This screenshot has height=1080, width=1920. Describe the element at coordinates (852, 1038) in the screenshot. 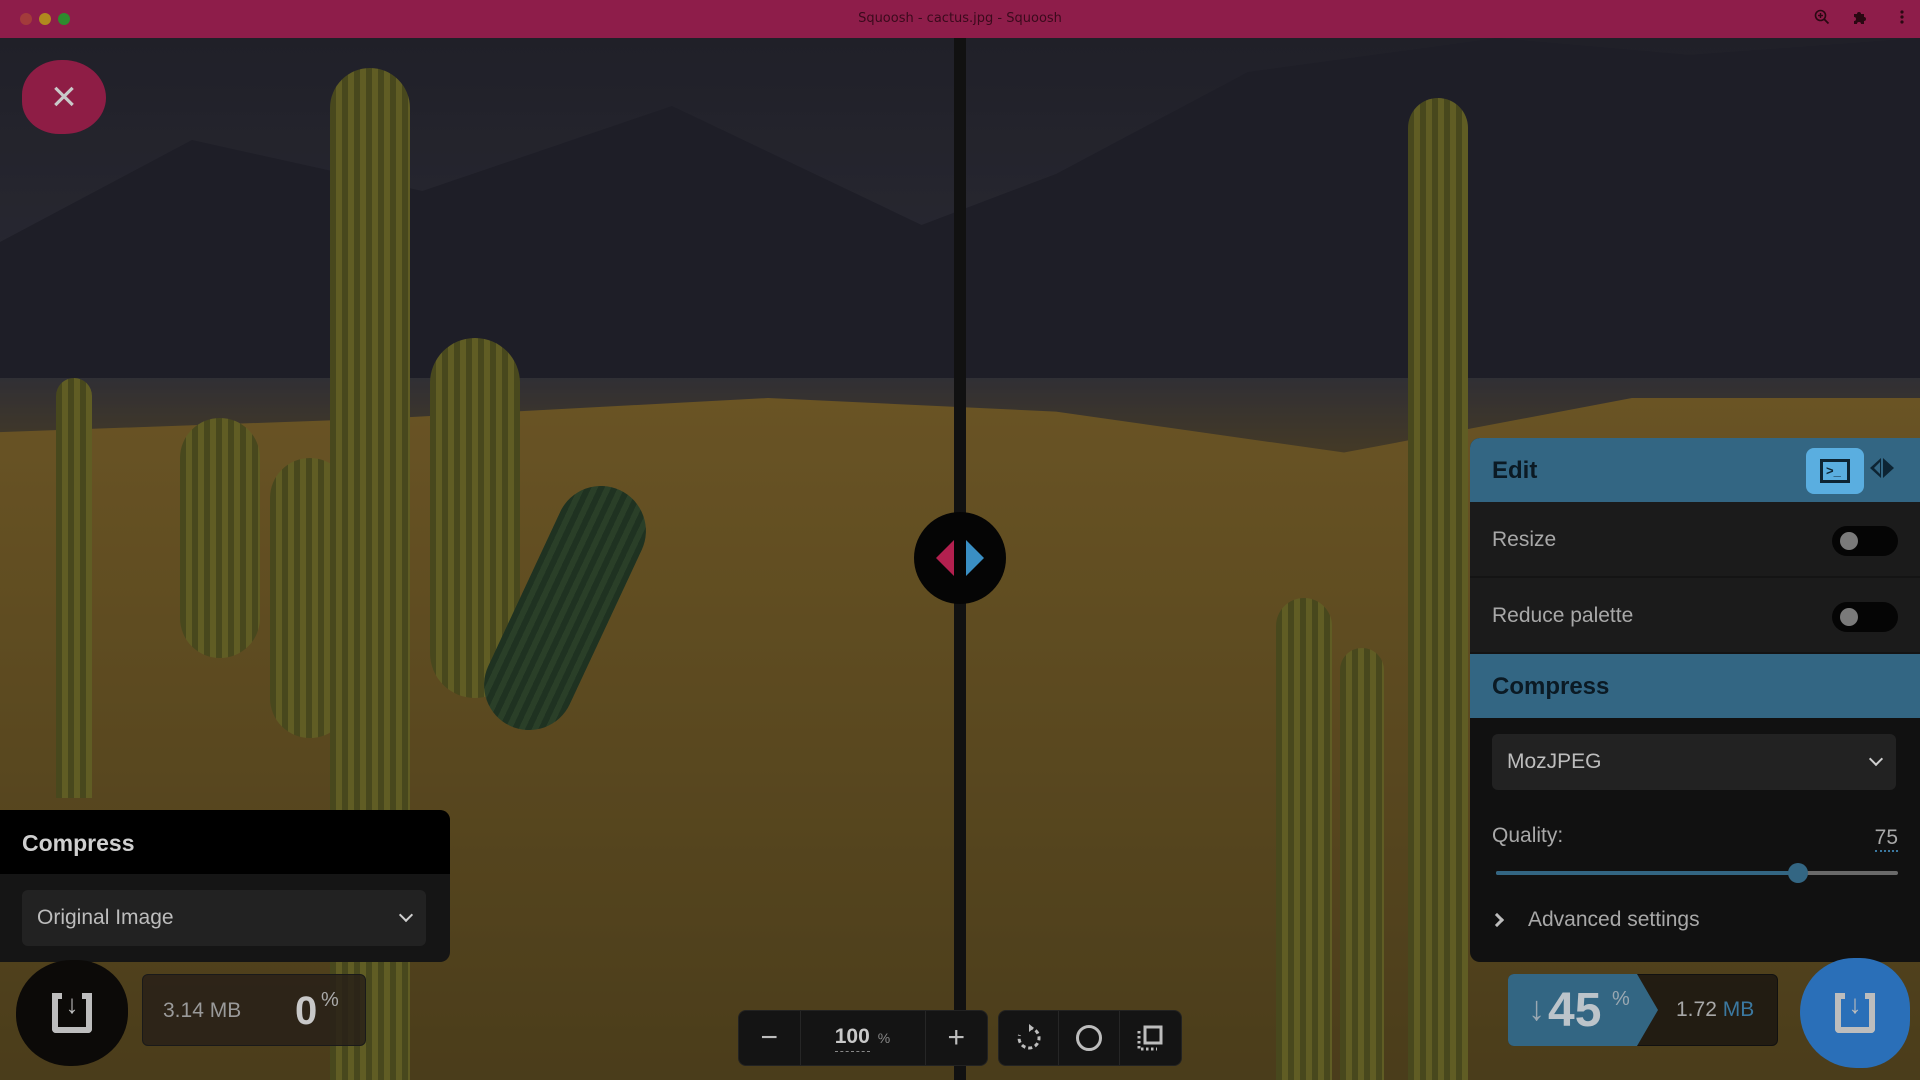

I see `zoom-value: 100` at that location.